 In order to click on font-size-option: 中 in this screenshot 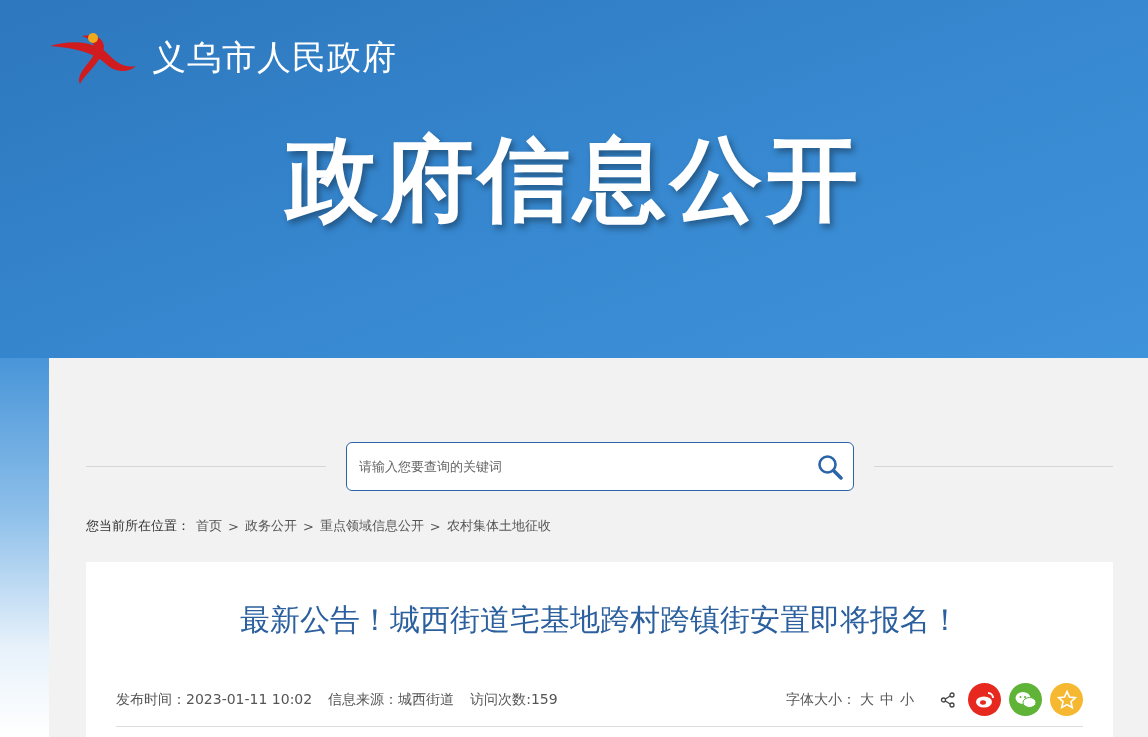, I will do `click(887, 699)`.